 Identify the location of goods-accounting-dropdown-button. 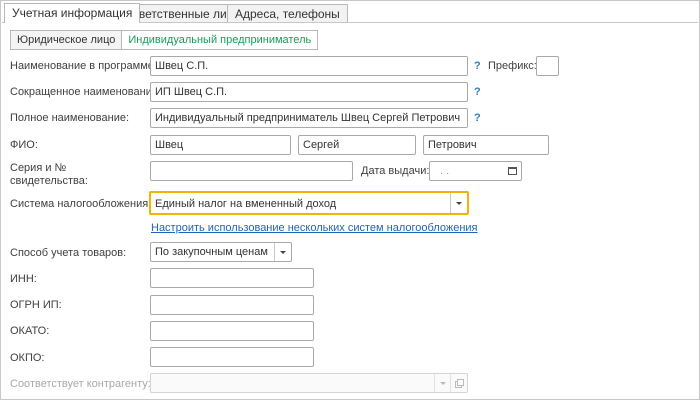
(282, 252).